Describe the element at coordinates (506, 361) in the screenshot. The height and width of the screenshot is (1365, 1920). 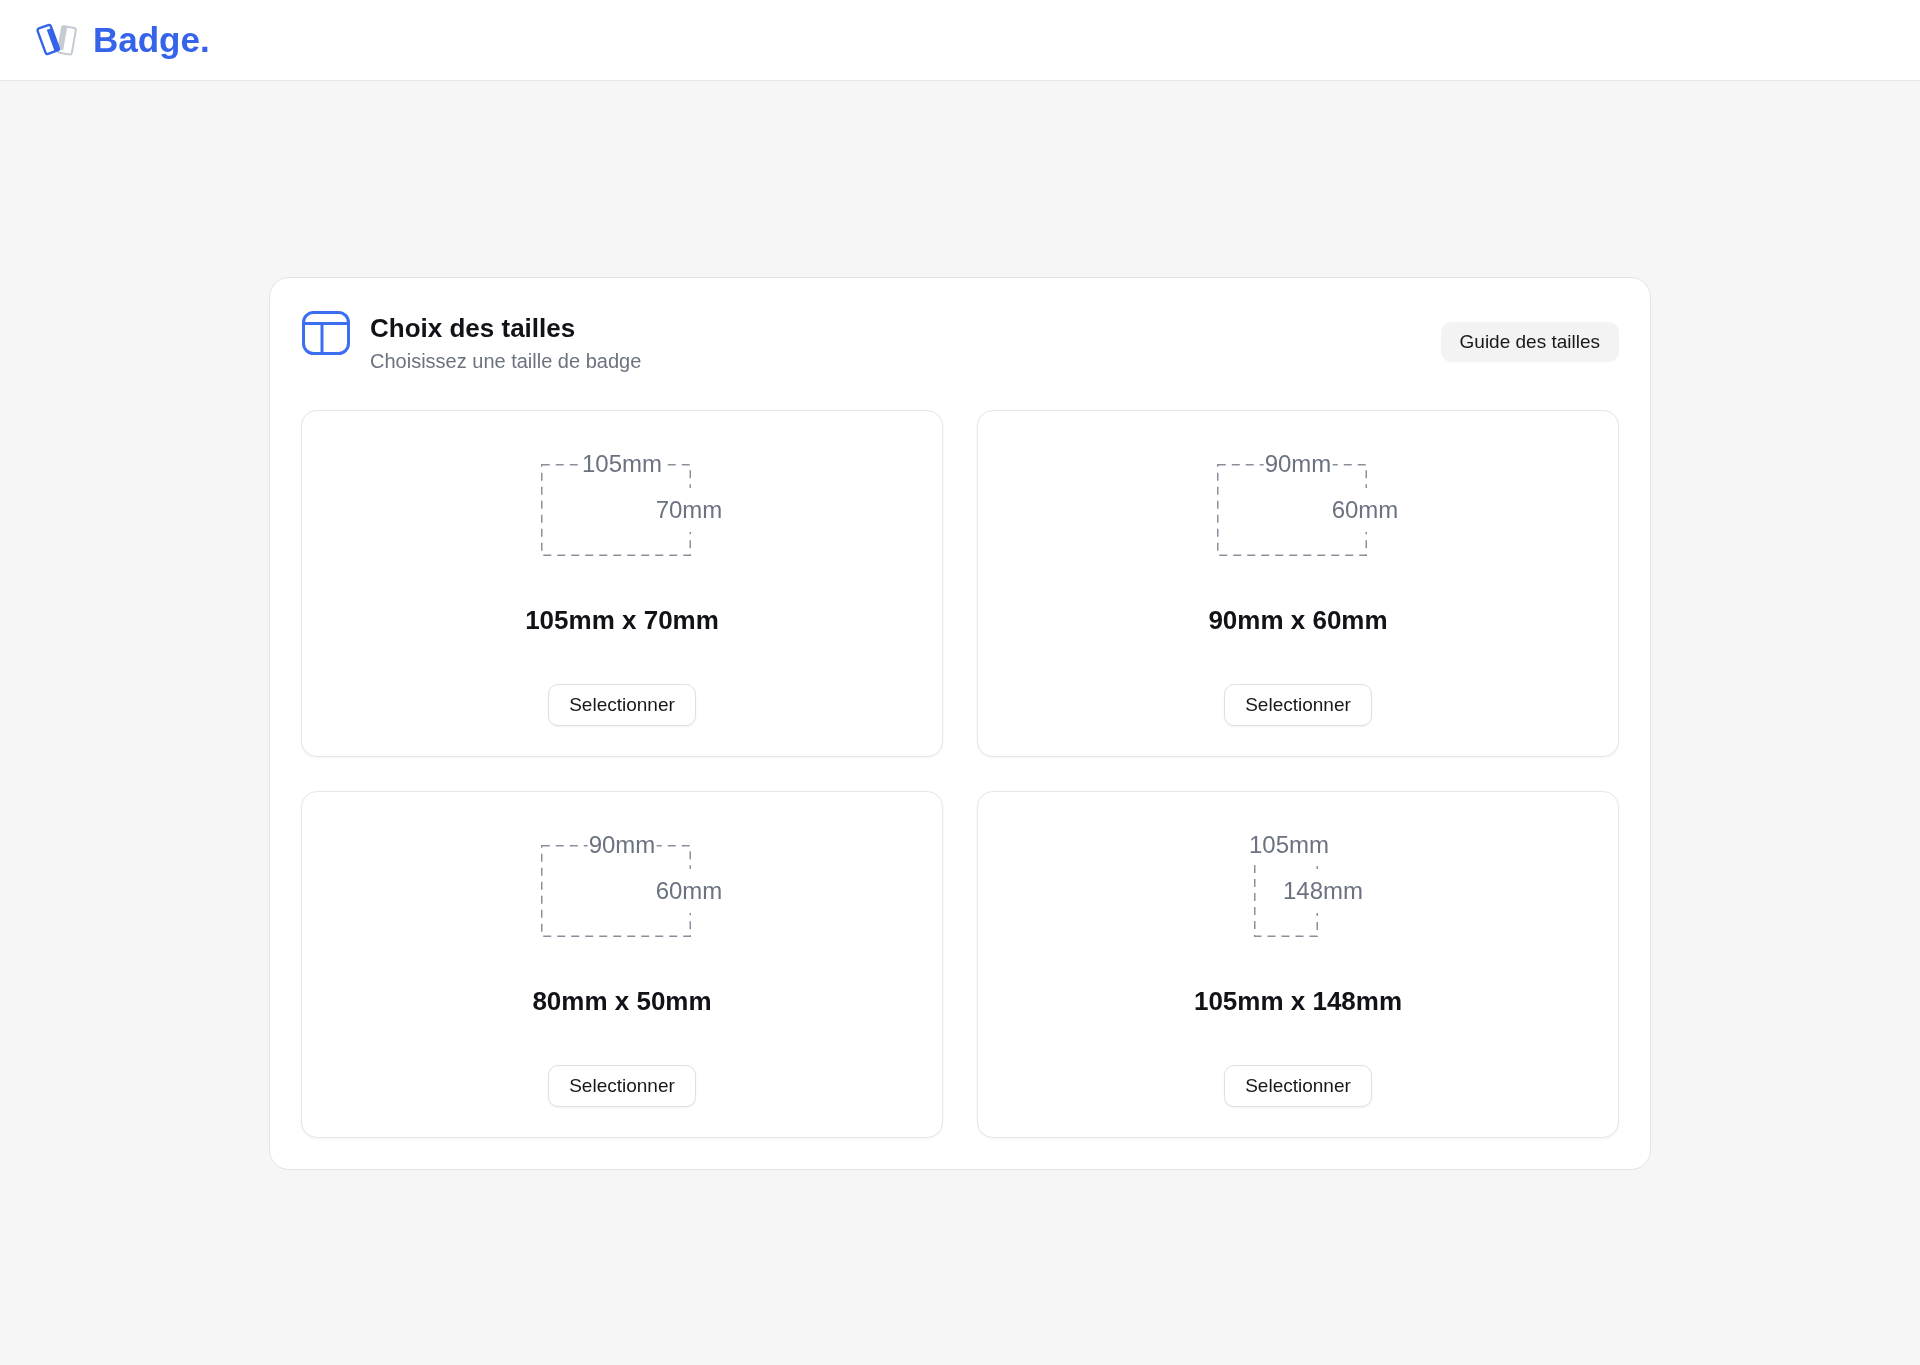
I see `panel-subtitle: Choisissez une taille de badge` at that location.